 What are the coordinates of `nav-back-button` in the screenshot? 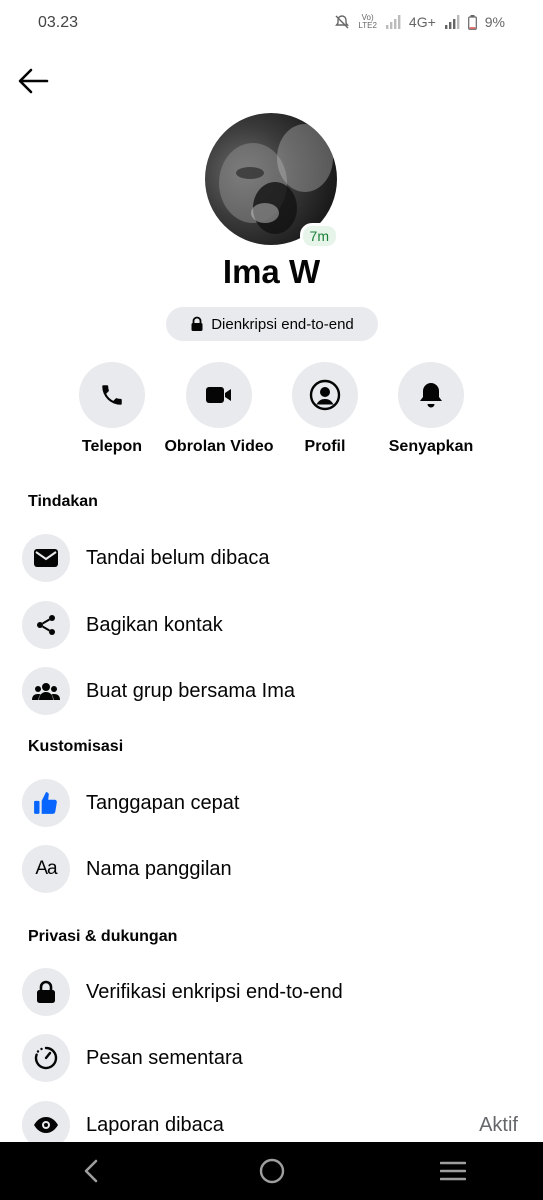 It's located at (91, 1171).